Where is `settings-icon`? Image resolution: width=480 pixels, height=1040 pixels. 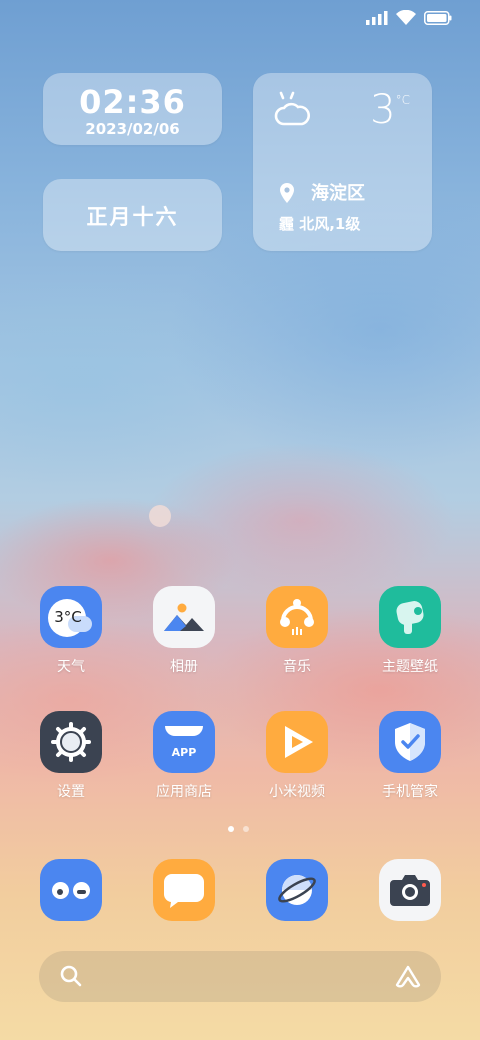
settings-icon is located at coordinates (71, 742).